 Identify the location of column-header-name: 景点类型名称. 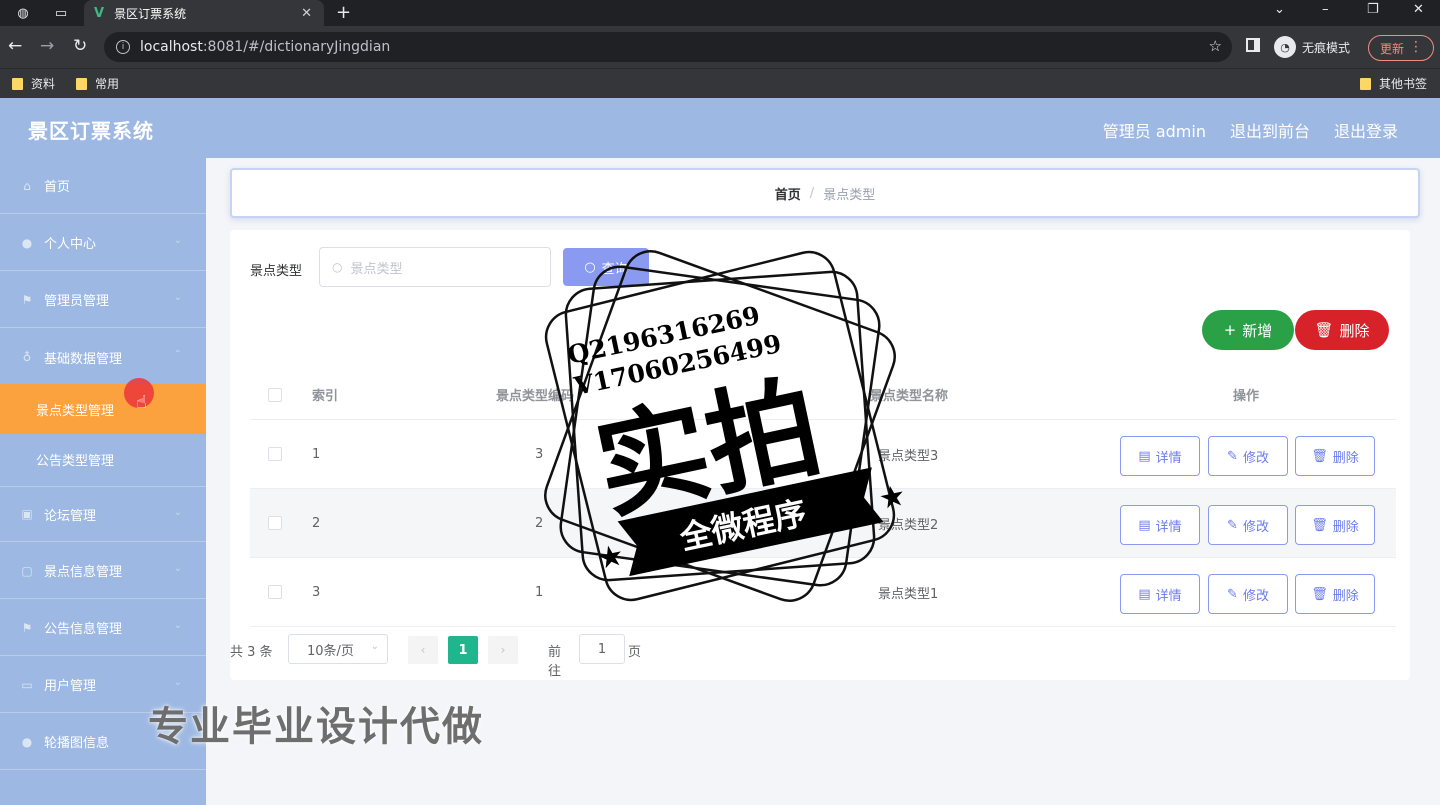
(909, 396).